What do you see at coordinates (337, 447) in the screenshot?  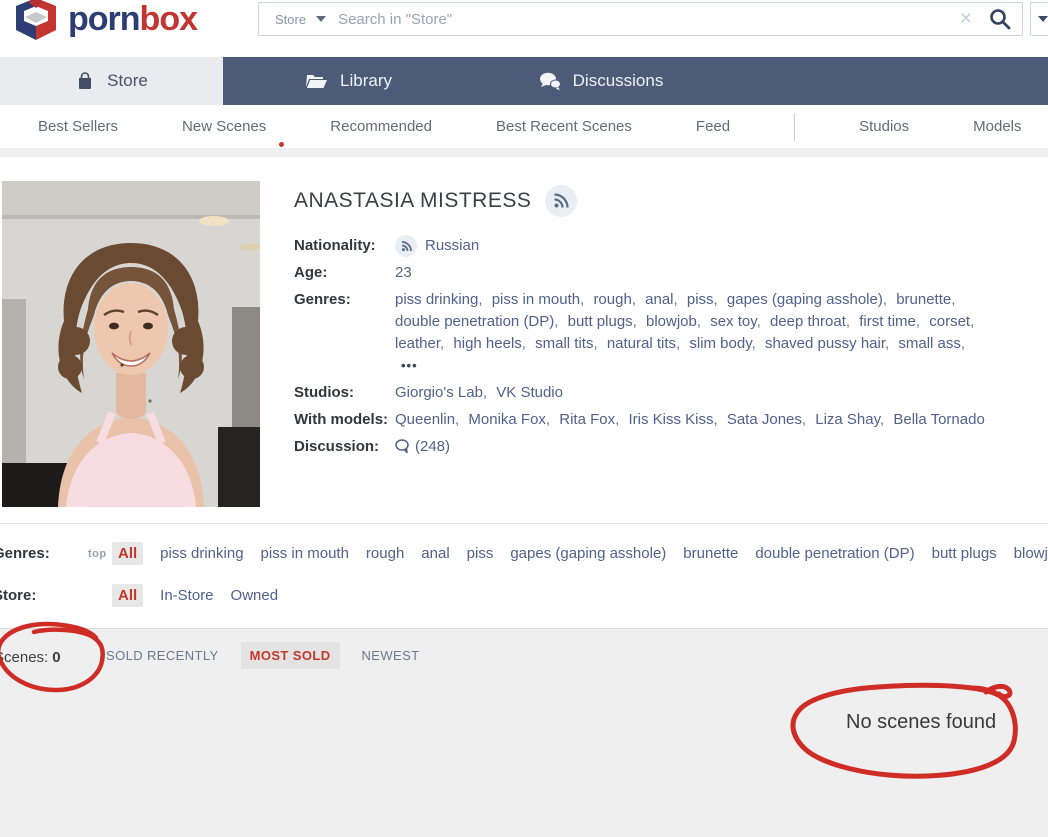 I see `discussion-label: Discussion:` at bounding box center [337, 447].